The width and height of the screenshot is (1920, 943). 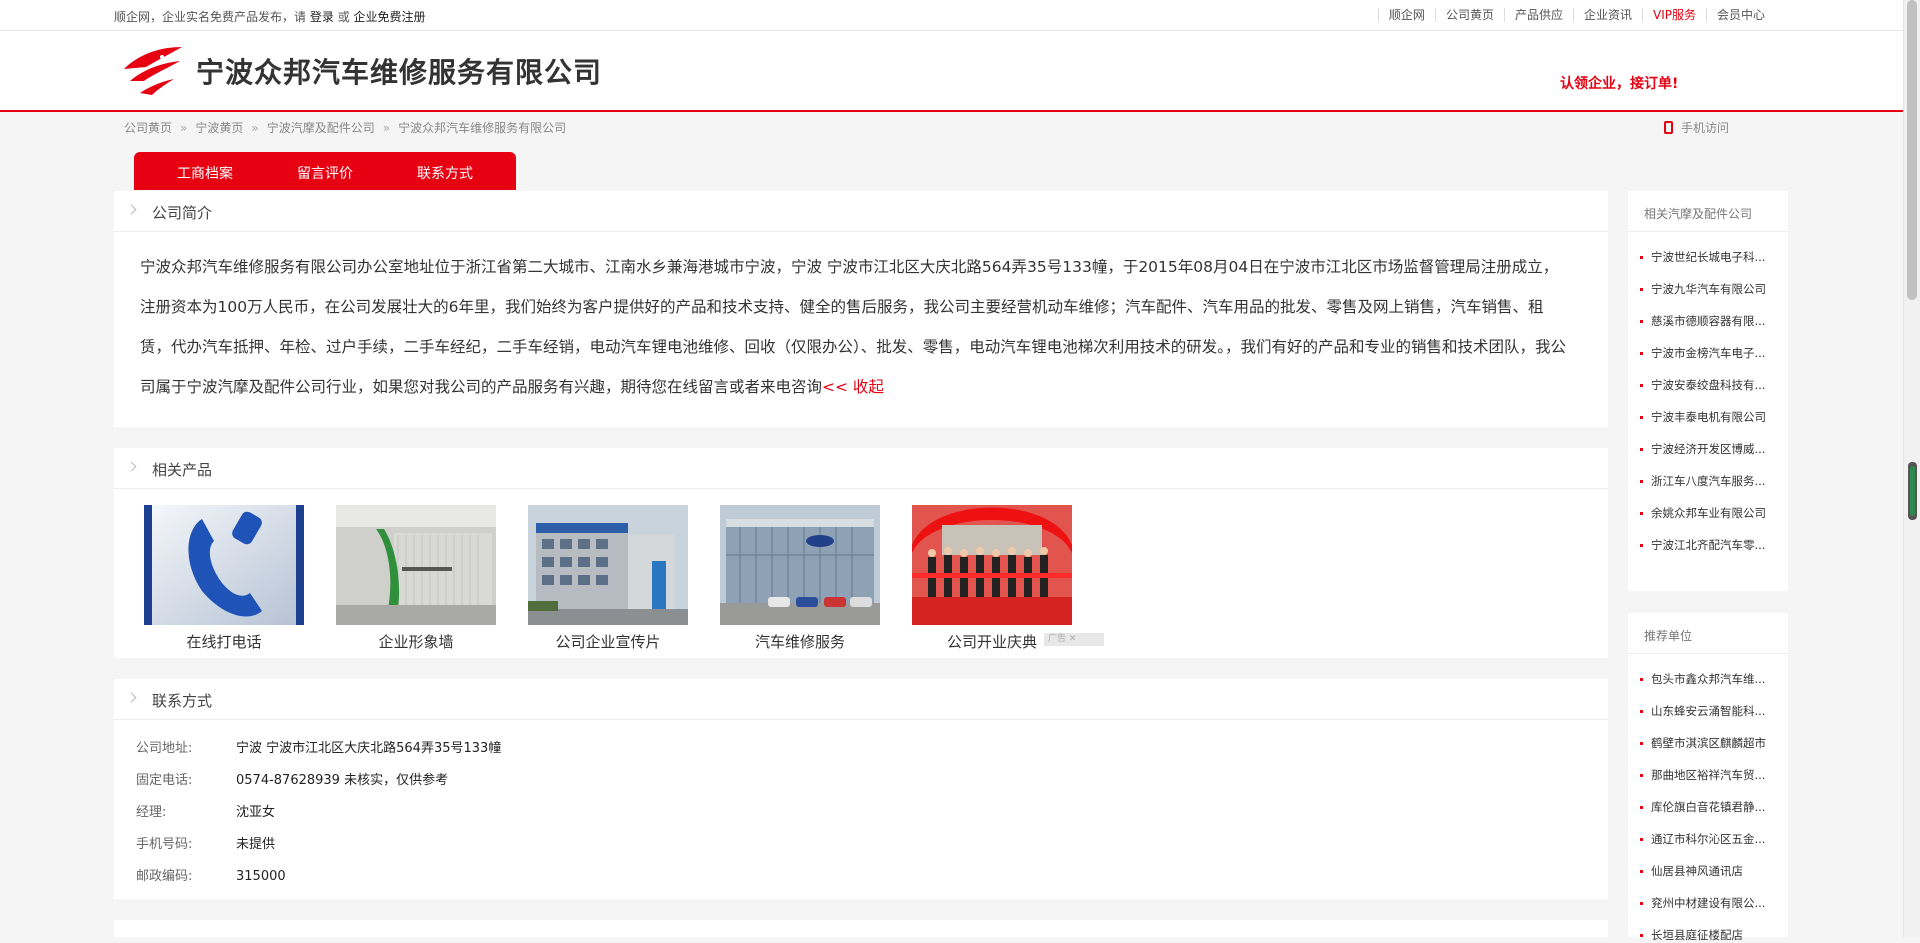 What do you see at coordinates (399, 72) in the screenshot?
I see `company-title: 宁波众邦汽车维修服务有限公司` at bounding box center [399, 72].